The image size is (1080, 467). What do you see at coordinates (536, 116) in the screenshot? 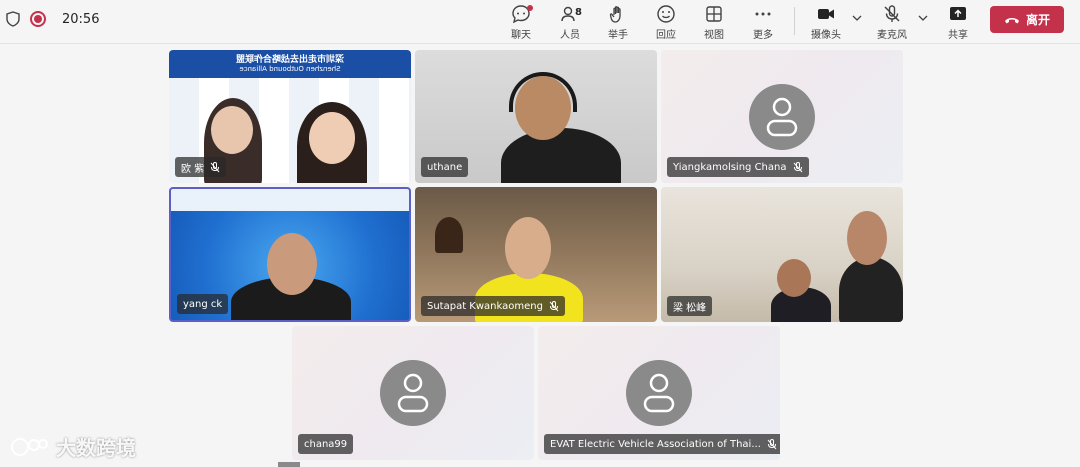
I see `video-tile-participant-2: uthane` at bounding box center [536, 116].